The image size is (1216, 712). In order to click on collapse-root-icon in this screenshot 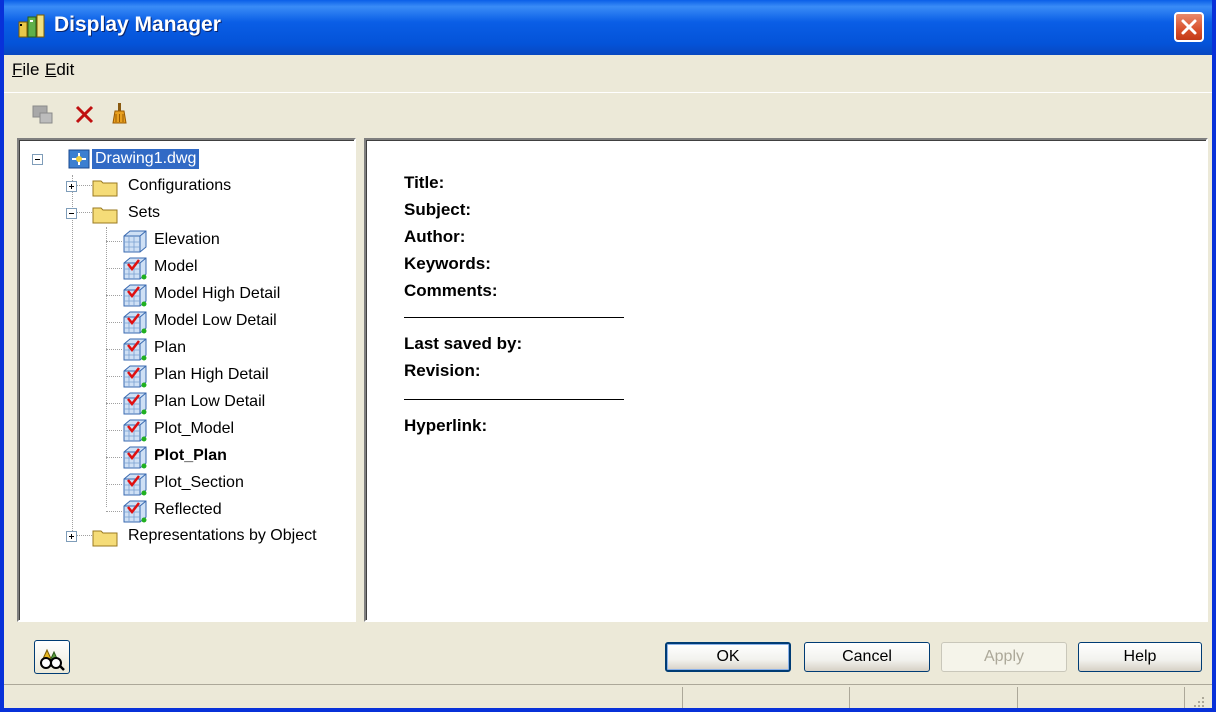, I will do `click(37, 159)`.